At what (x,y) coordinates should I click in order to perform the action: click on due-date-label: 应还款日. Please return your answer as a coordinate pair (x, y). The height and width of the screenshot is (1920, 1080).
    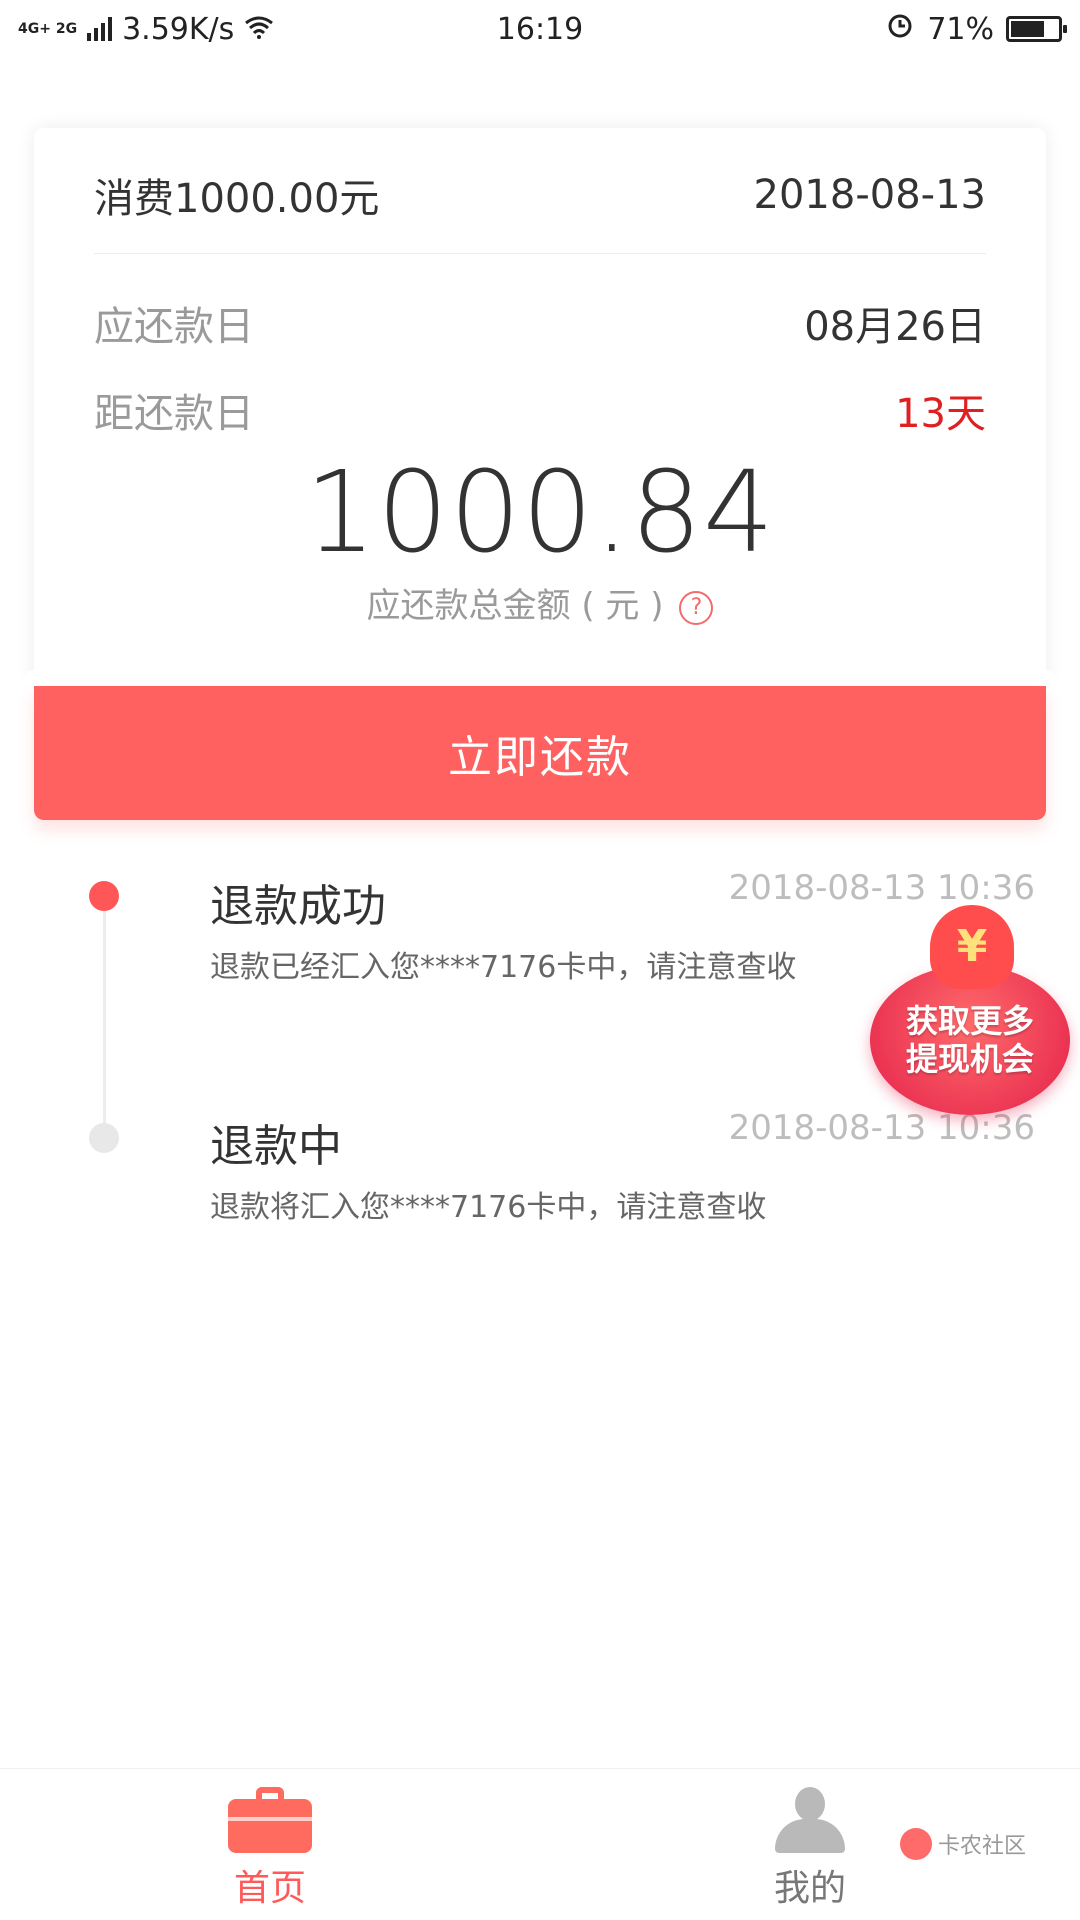
    Looking at the image, I should click on (174, 327).